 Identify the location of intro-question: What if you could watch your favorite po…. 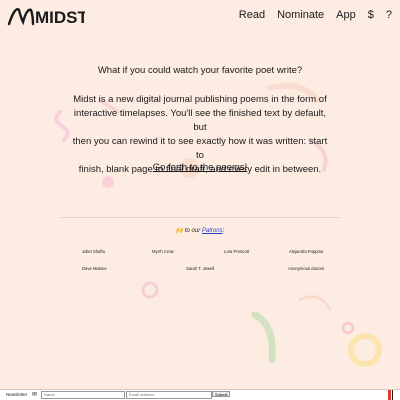
(200, 70).